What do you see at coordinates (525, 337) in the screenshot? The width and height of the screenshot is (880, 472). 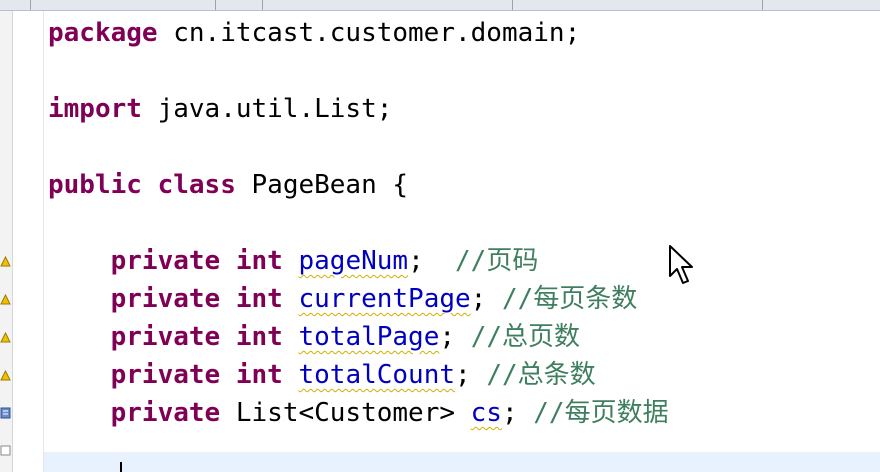 I see `comment-token: //总页数` at bounding box center [525, 337].